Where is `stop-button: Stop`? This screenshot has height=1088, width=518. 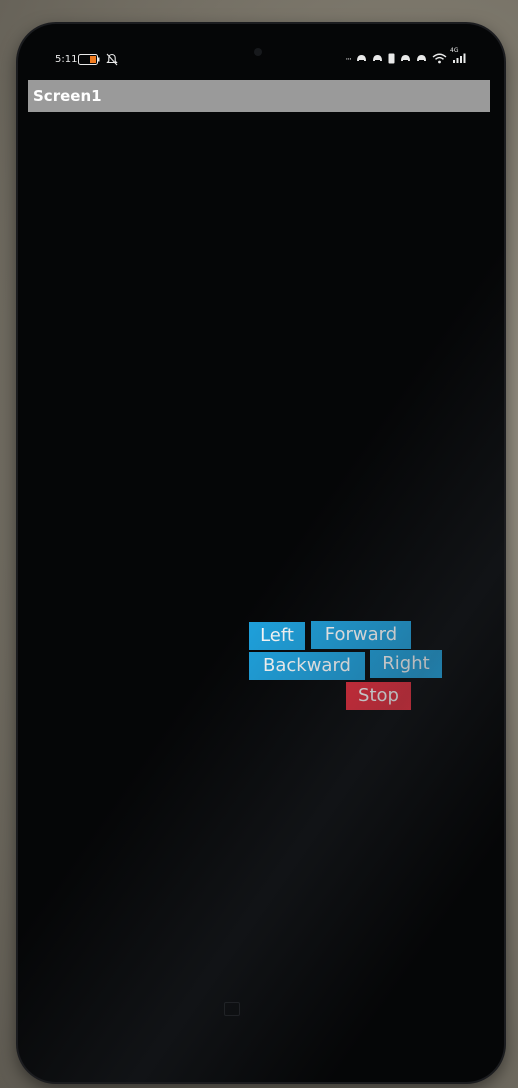 stop-button: Stop is located at coordinates (378, 696).